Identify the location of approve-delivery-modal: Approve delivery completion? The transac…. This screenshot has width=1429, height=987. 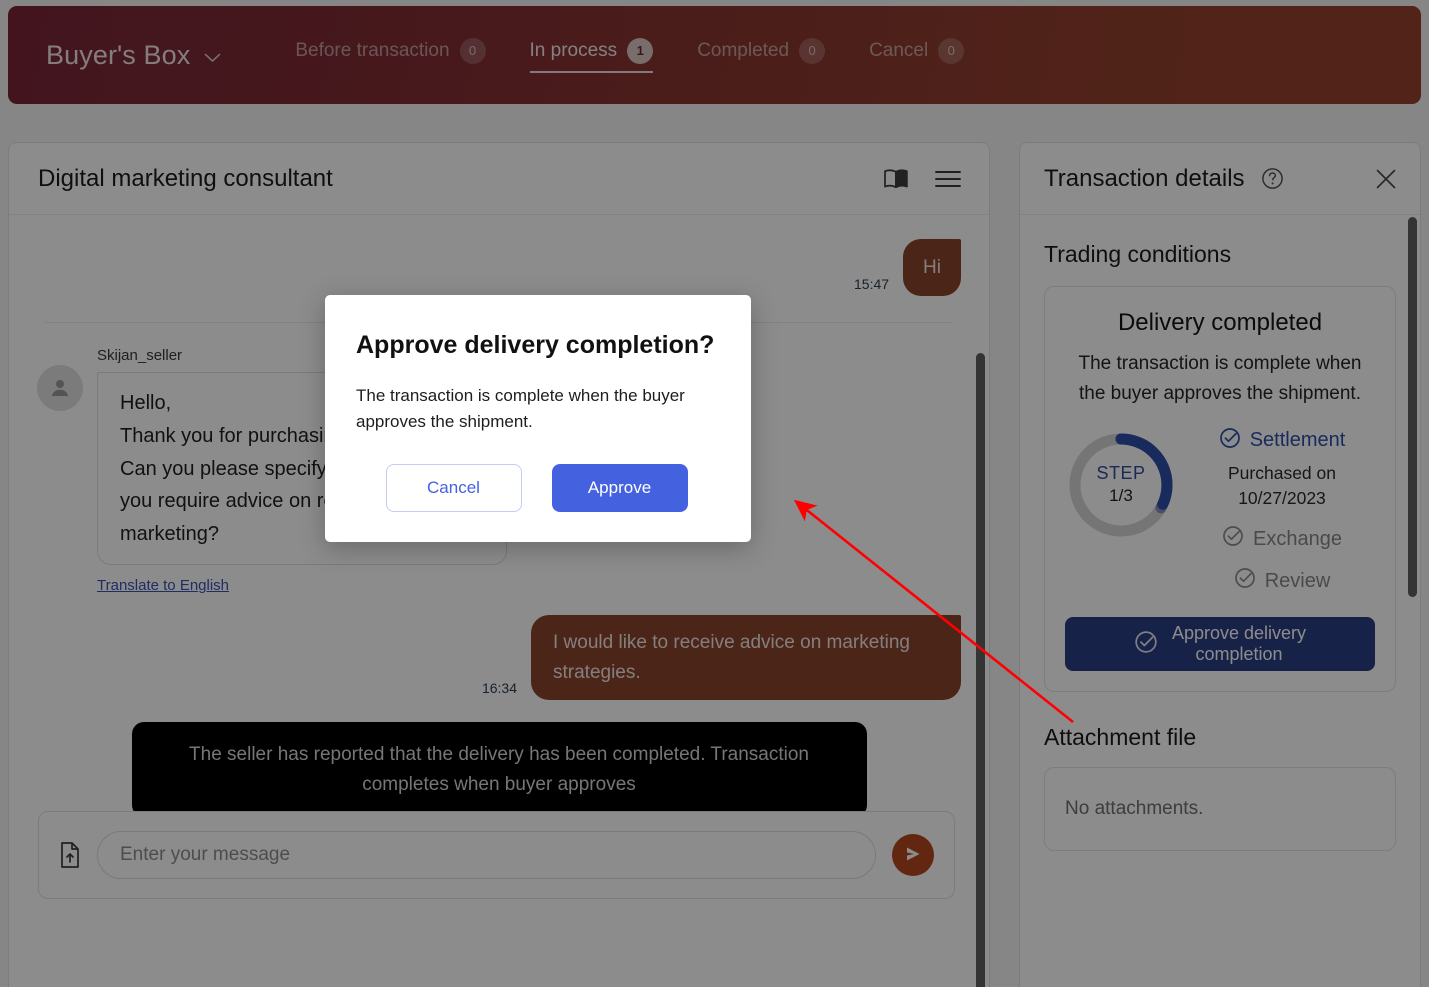
(538, 418).